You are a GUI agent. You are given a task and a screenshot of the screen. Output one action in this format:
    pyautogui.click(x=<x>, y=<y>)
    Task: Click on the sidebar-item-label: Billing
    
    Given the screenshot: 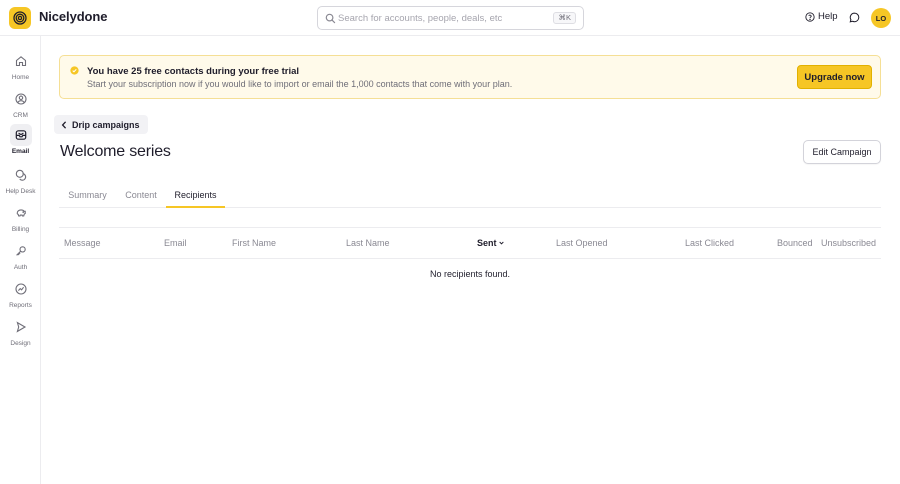 What is the action you would take?
    pyautogui.click(x=20, y=229)
    